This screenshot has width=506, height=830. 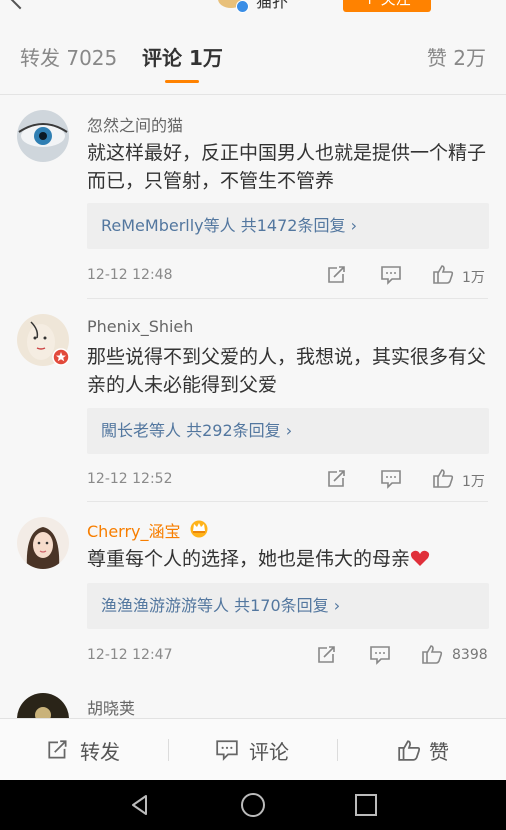 I want to click on back-arrow-icon, so click(x=20, y=5).